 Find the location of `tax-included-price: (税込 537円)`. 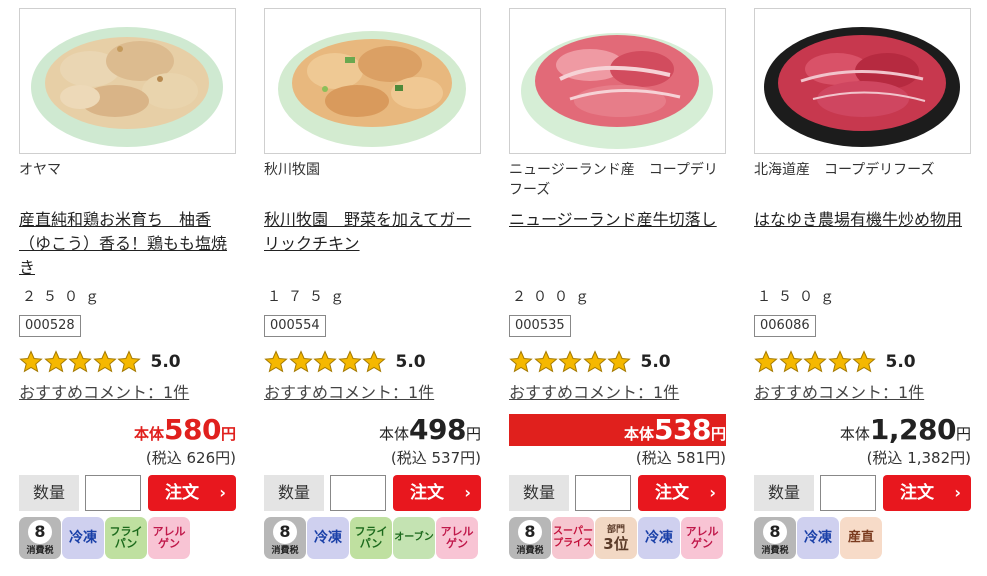

tax-included-price: (税込 537円) is located at coordinates (435, 458).